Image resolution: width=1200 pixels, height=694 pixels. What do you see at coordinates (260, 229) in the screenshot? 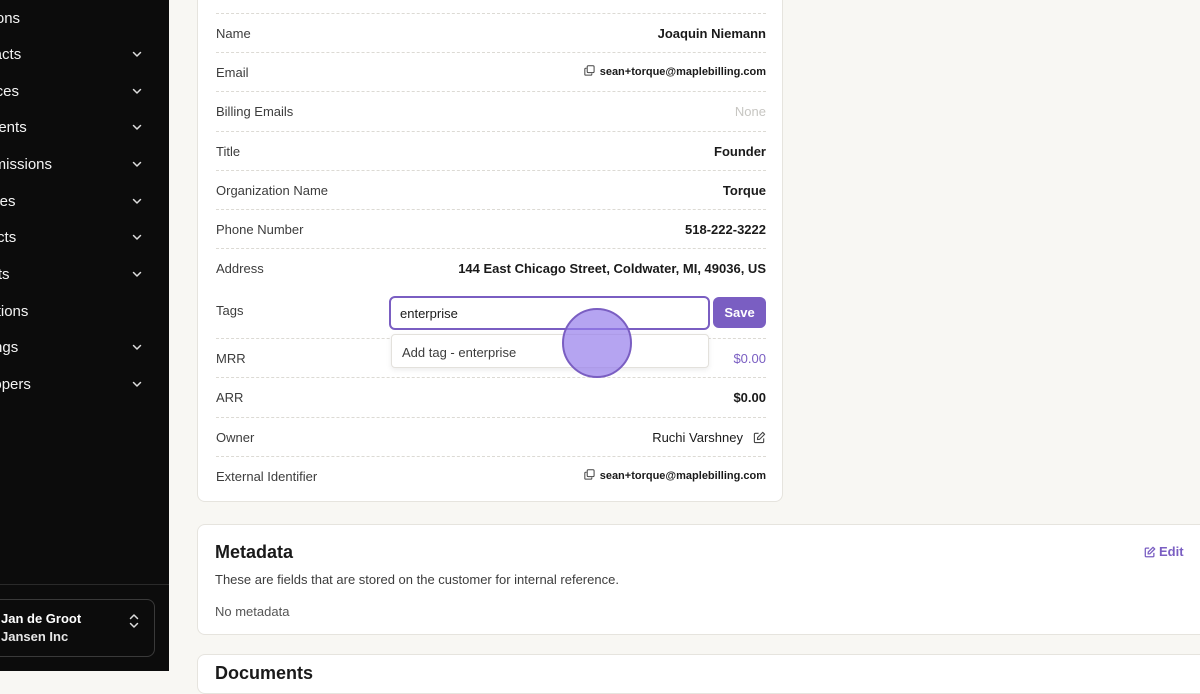
I see `row-label: Phone Number` at bounding box center [260, 229].